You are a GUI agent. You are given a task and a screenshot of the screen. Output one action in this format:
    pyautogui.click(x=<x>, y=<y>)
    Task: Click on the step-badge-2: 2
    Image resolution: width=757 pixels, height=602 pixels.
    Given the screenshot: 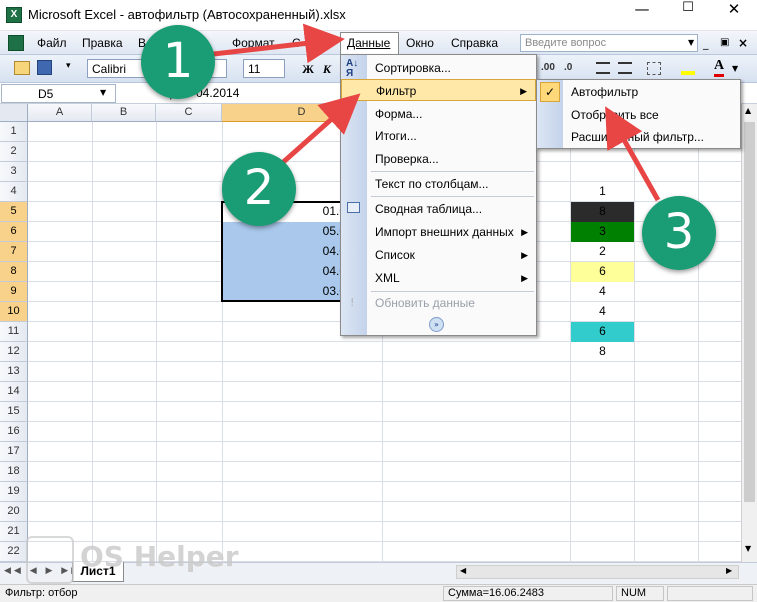 What is the action you would take?
    pyautogui.click(x=259, y=189)
    